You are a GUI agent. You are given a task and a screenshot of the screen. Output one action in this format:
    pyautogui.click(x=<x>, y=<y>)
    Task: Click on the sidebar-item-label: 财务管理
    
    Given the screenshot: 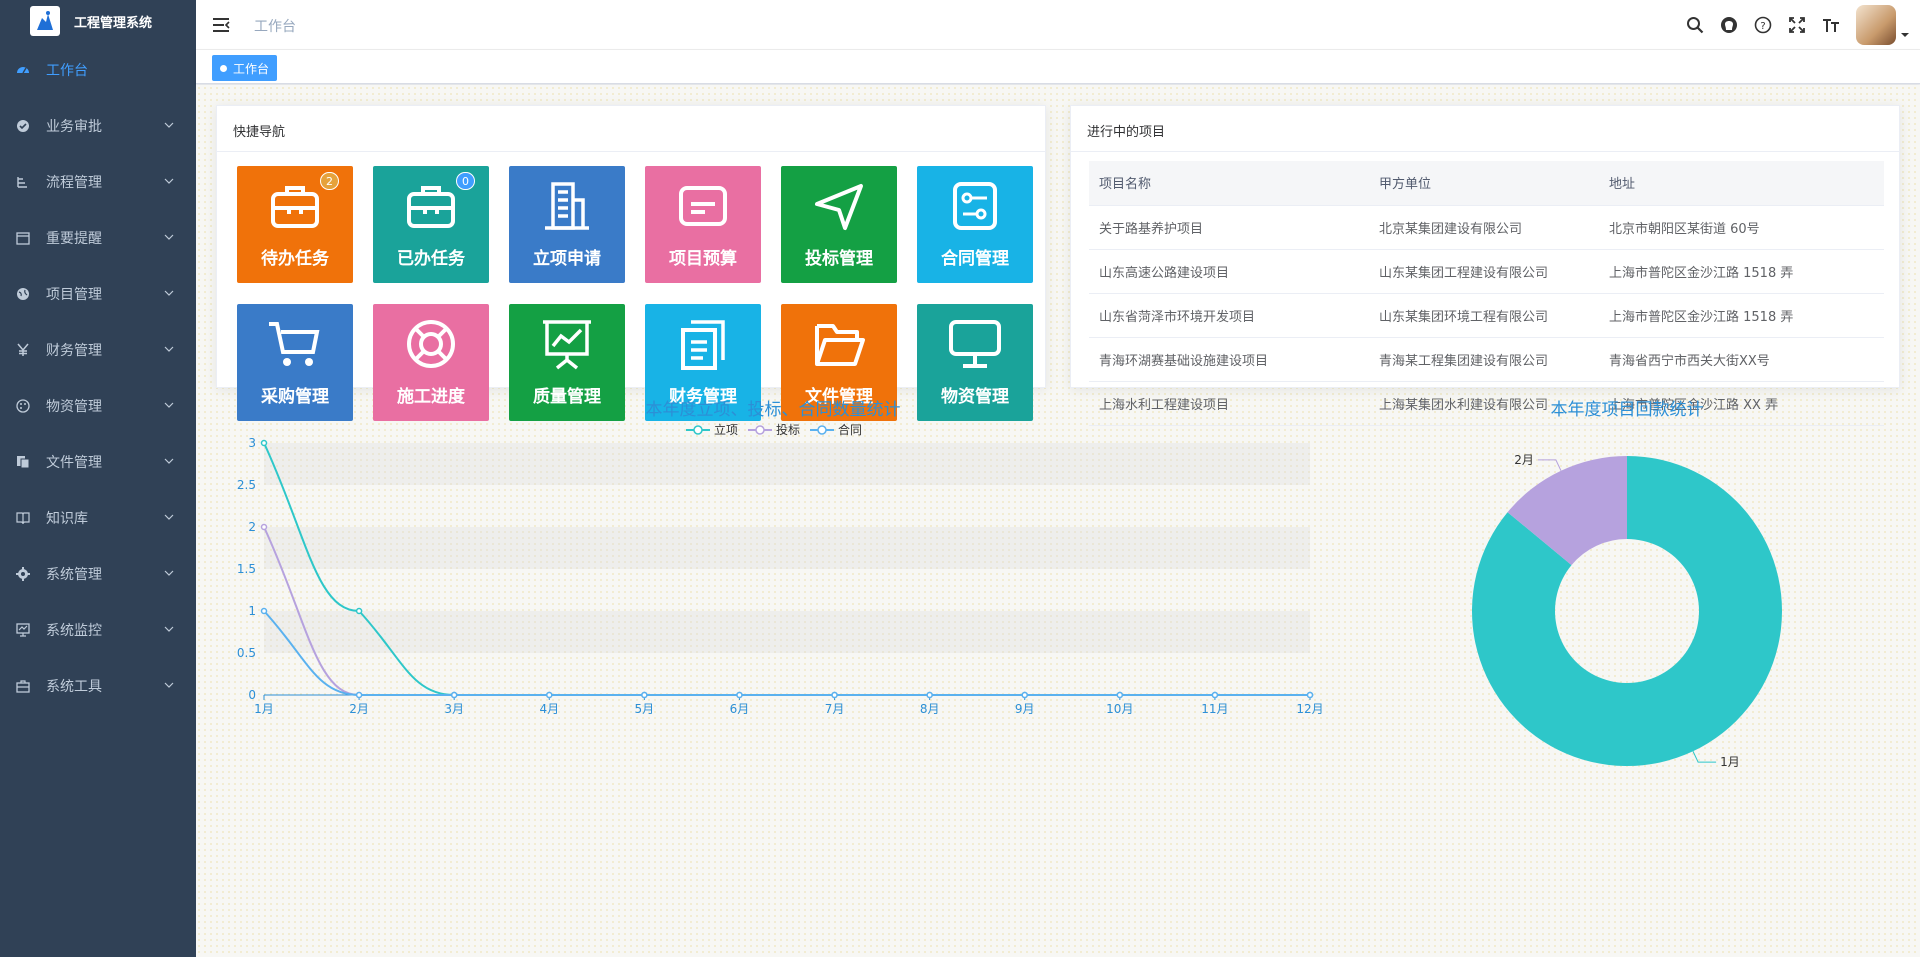 What is the action you would take?
    pyautogui.click(x=74, y=351)
    